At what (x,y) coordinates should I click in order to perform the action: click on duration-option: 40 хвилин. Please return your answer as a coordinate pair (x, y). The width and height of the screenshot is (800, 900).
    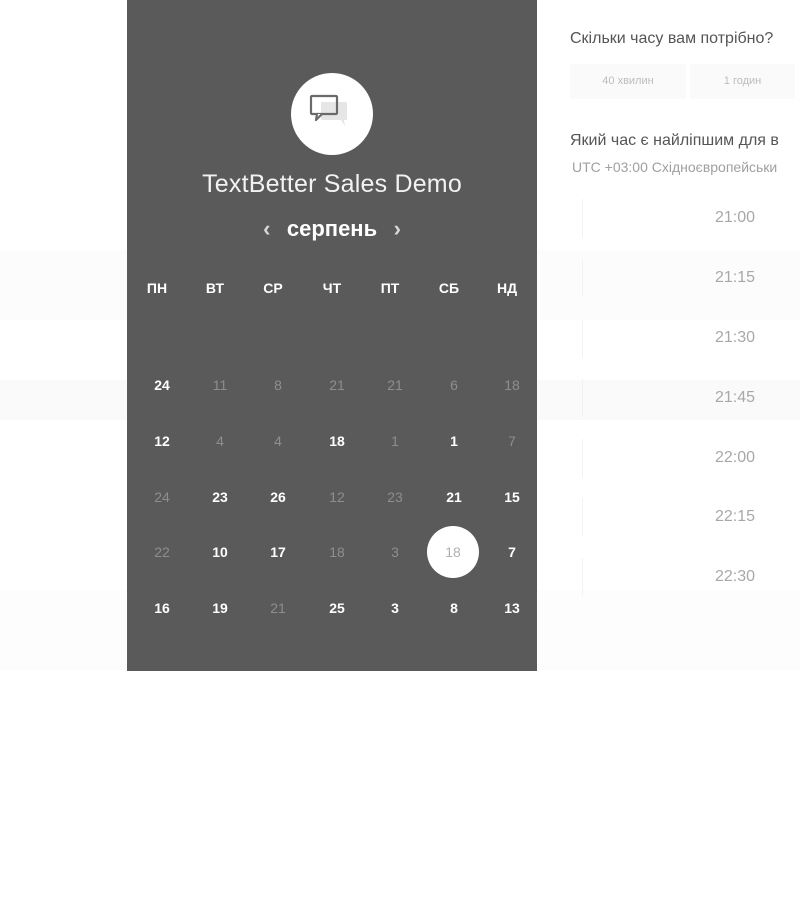
    Looking at the image, I should click on (628, 81).